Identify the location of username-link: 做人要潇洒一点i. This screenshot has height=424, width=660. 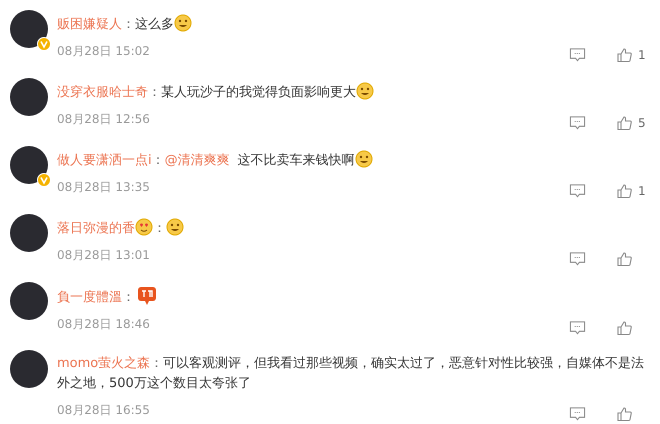
(104, 160).